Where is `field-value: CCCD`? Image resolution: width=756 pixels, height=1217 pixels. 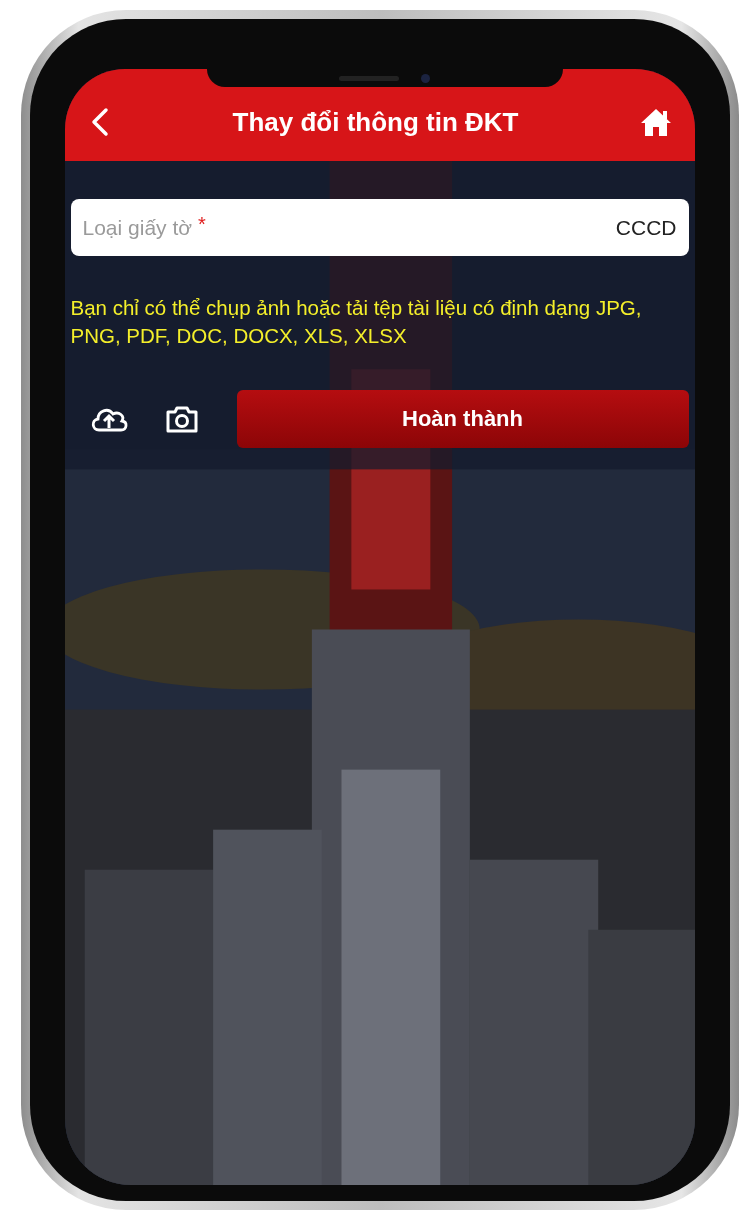 field-value: CCCD is located at coordinates (646, 227).